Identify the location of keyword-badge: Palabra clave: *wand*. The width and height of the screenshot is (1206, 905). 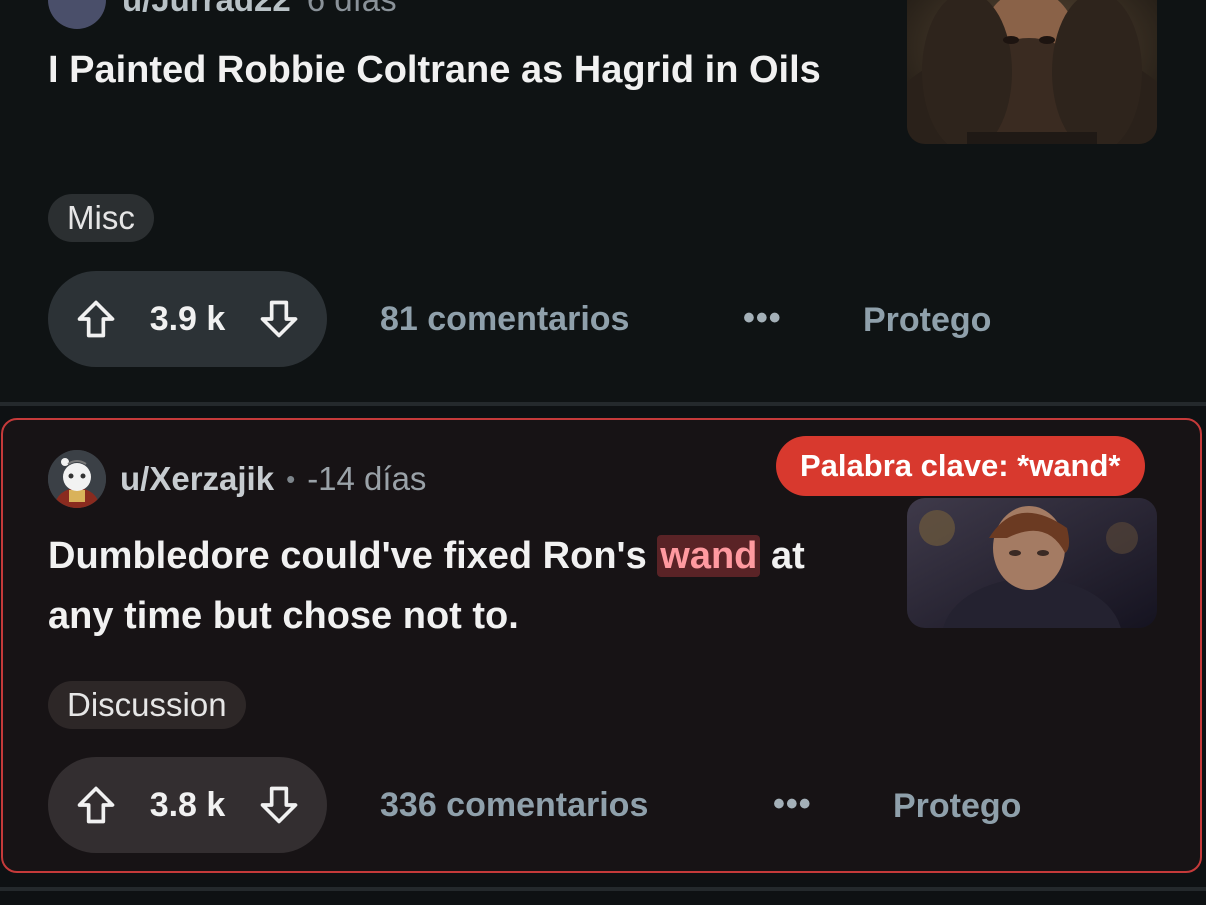
(960, 466).